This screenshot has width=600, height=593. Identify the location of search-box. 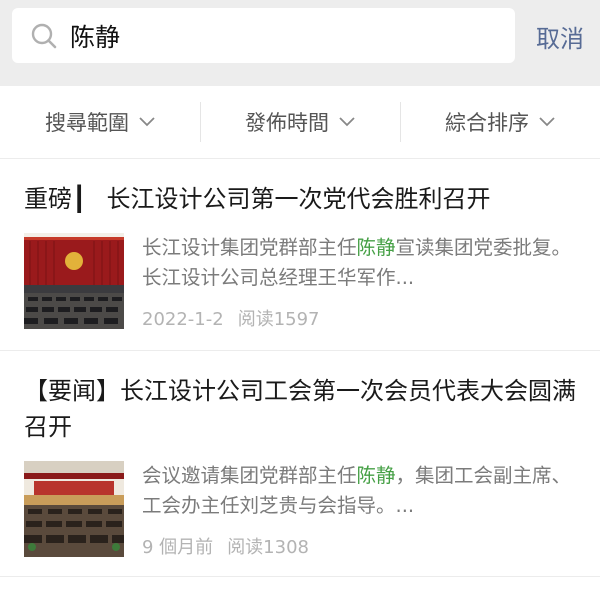
(263, 35).